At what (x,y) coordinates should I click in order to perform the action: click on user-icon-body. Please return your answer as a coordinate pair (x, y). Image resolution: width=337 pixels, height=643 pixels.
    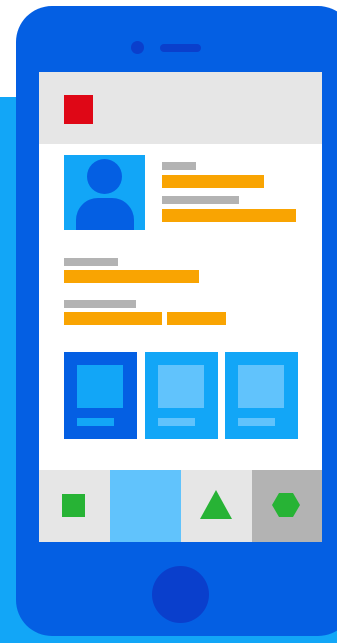
    Looking at the image, I should click on (105, 214).